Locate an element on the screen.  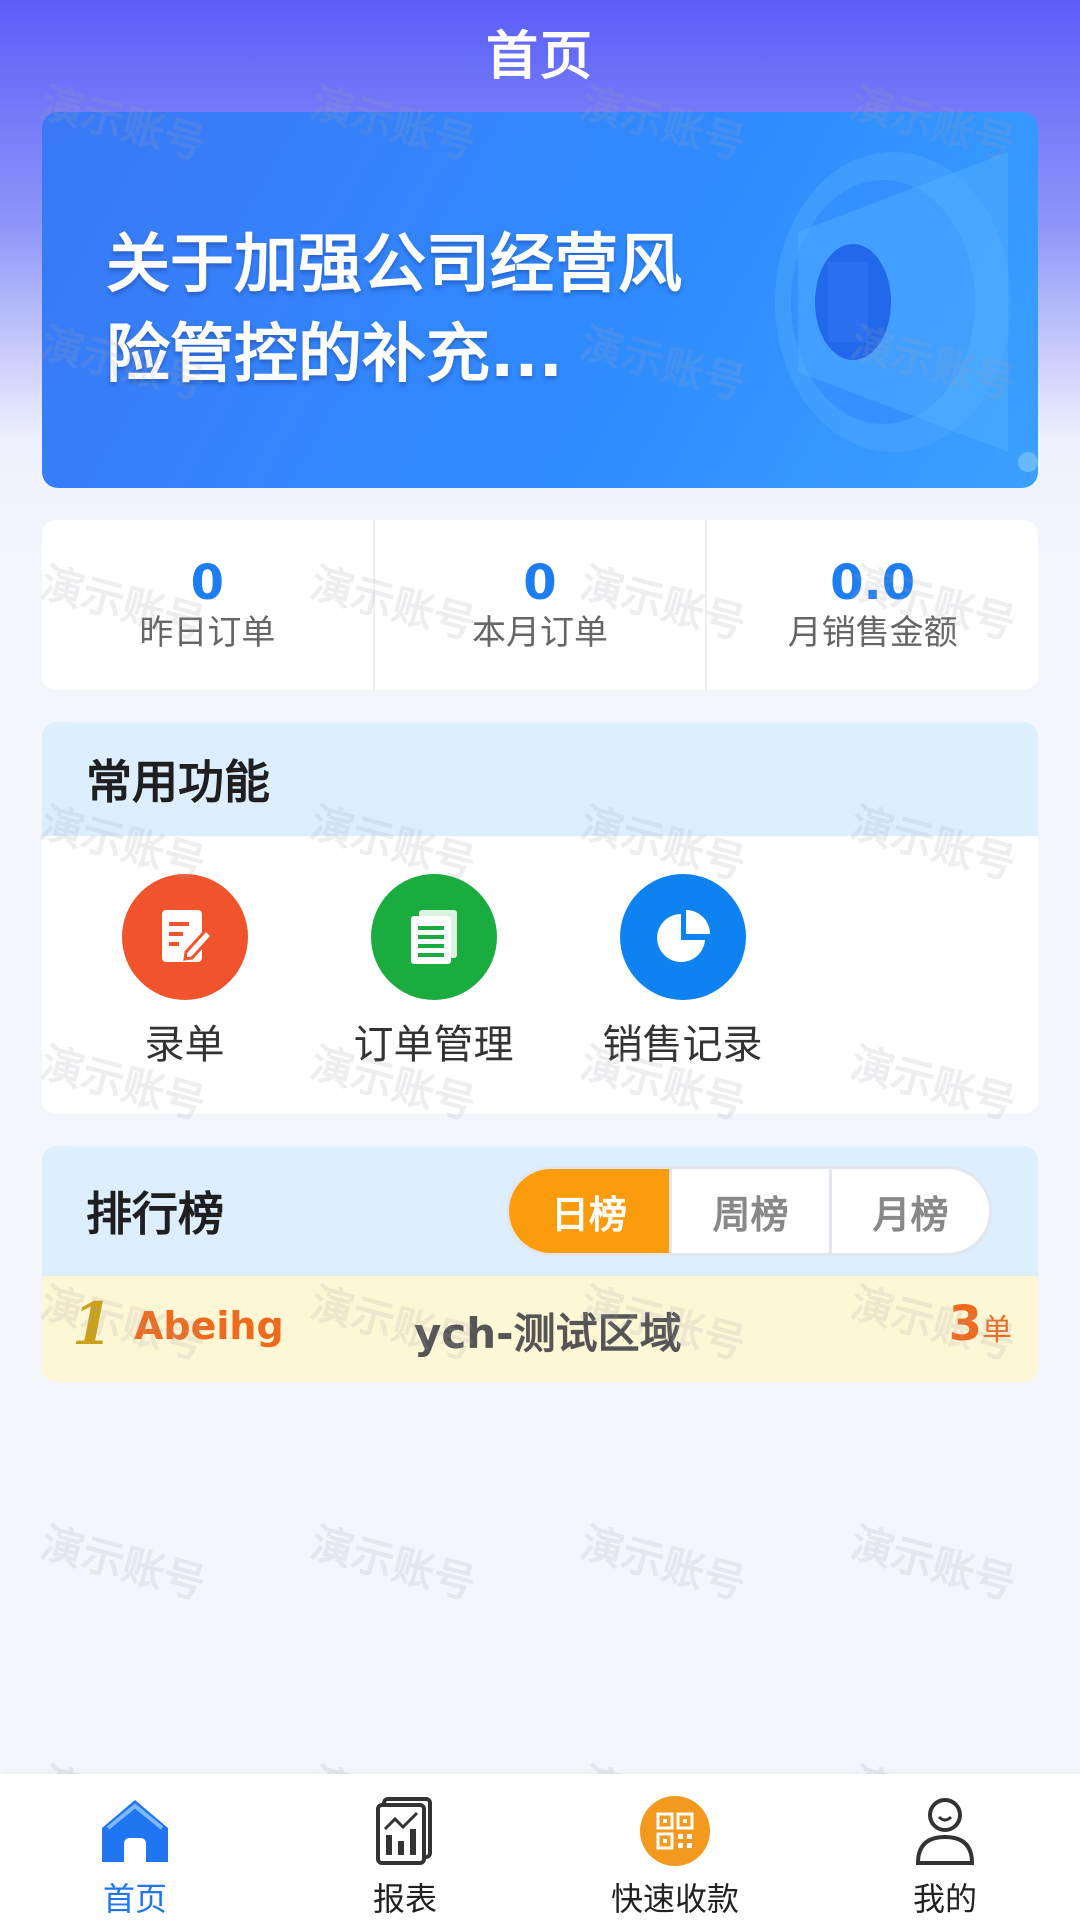
ranking-tabs: 日榜 周榜 月榜 is located at coordinates (749, 1211).